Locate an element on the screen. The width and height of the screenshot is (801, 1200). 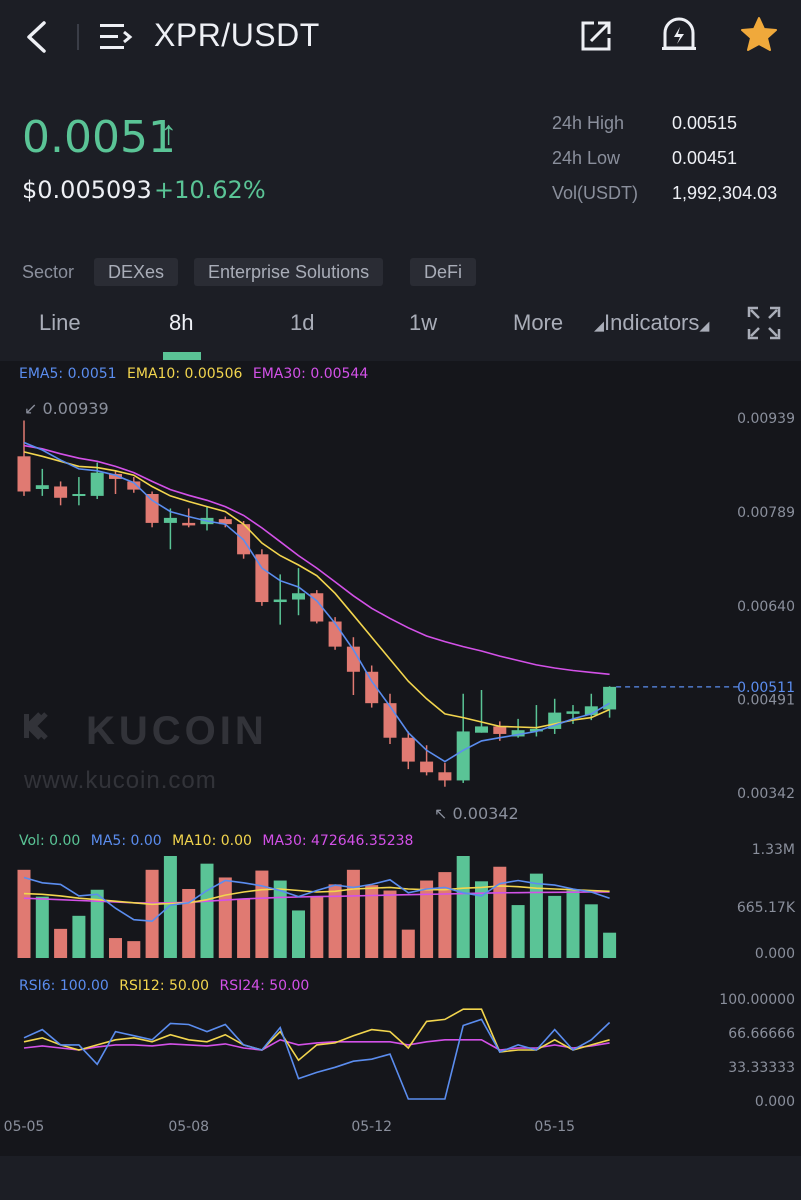
divider is located at coordinates (78, 37).